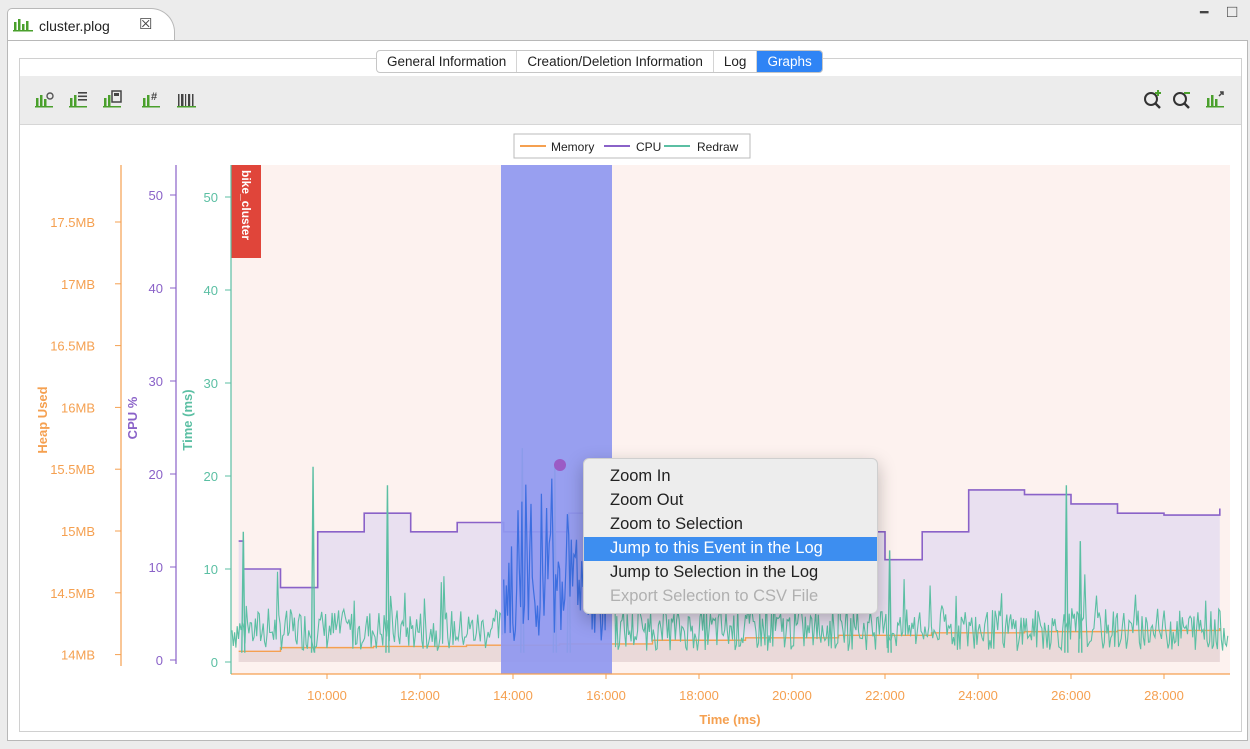 The width and height of the screenshot is (1250, 749). Describe the element at coordinates (132, 417) in the screenshot. I see `cpu-axis-title: CPU %` at that location.